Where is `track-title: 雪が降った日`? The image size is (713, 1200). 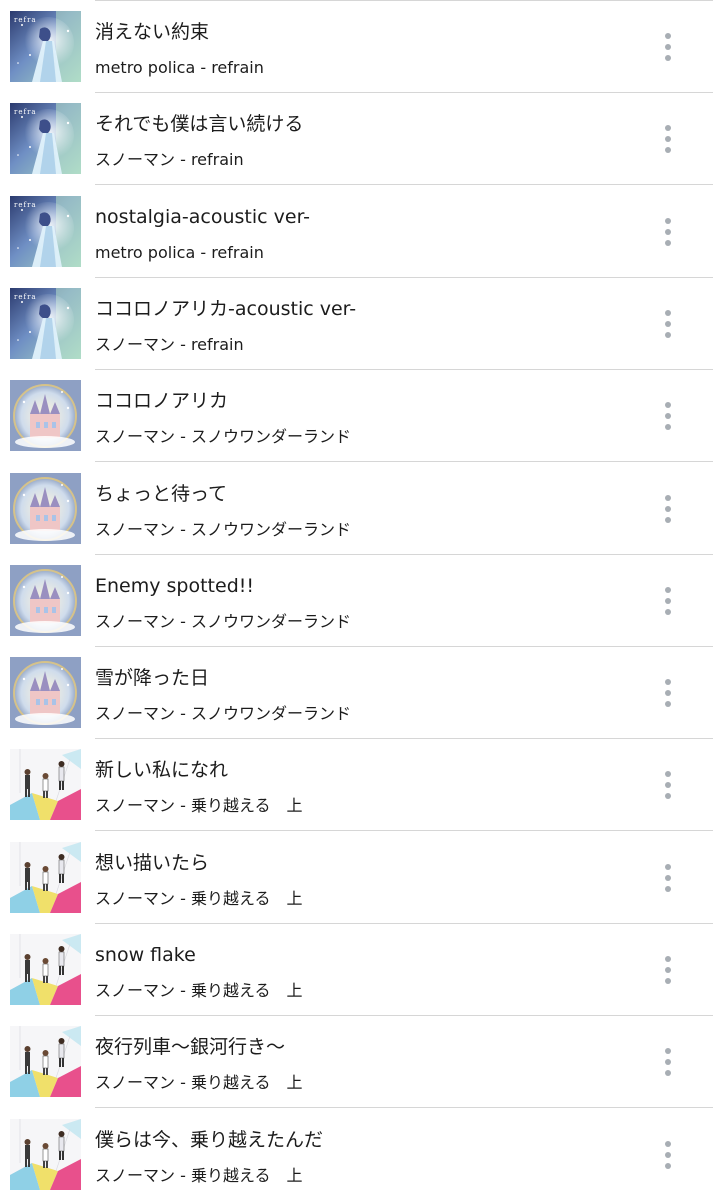 track-title: 雪が降った日 is located at coordinates (152, 678).